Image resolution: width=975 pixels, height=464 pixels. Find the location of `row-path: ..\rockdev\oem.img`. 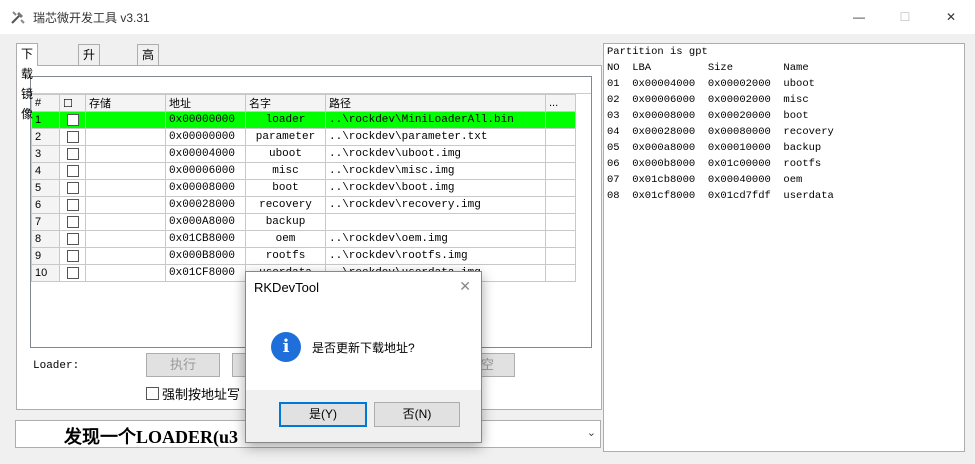

row-path: ..\rockdev\oem.img is located at coordinates (435, 239).